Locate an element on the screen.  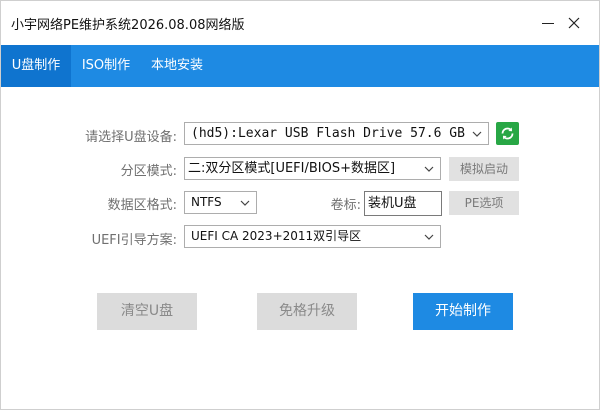
refresh-button is located at coordinates (507, 133).